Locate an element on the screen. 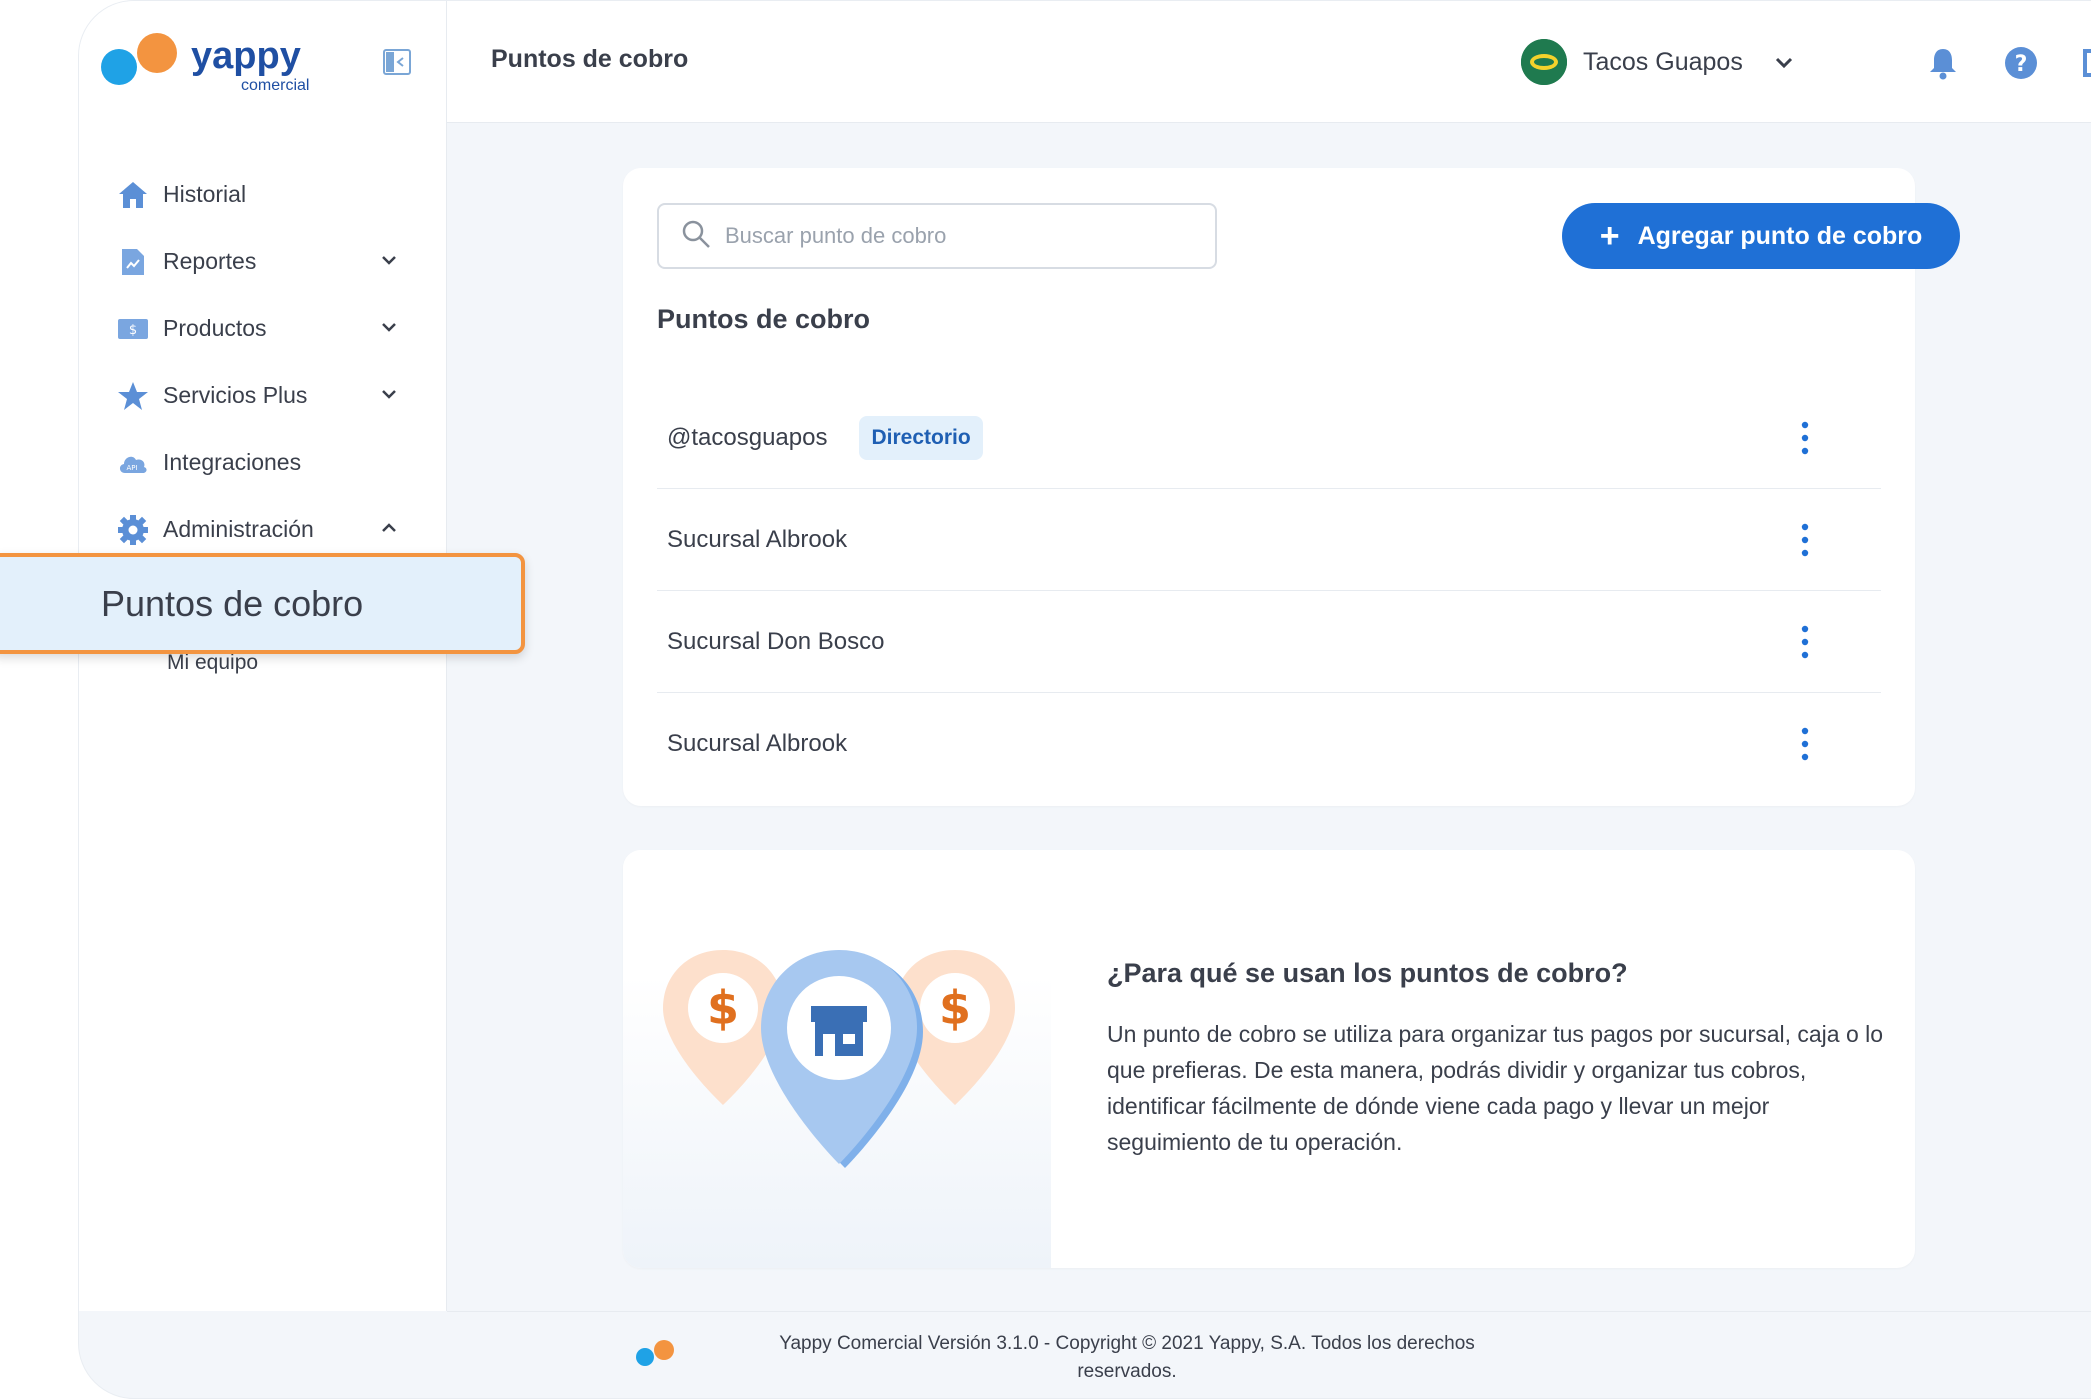 The width and height of the screenshot is (2091, 1399). help-icon: ? is located at coordinates (2021, 63).